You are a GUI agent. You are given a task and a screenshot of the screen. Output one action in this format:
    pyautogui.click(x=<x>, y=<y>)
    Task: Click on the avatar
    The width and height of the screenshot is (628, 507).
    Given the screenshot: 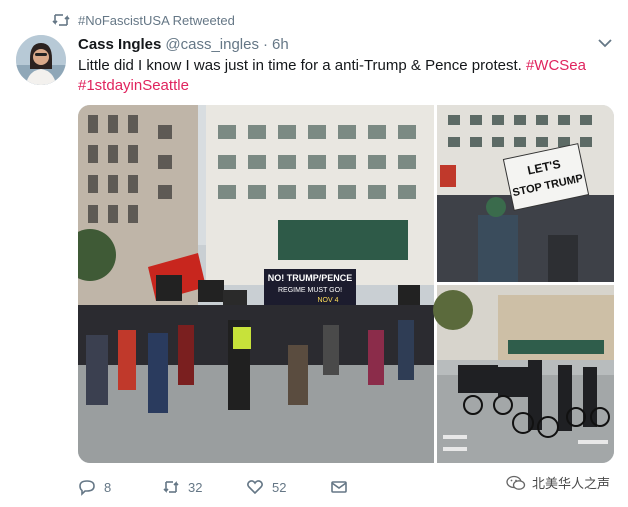 What is the action you would take?
    pyautogui.click(x=41, y=60)
    